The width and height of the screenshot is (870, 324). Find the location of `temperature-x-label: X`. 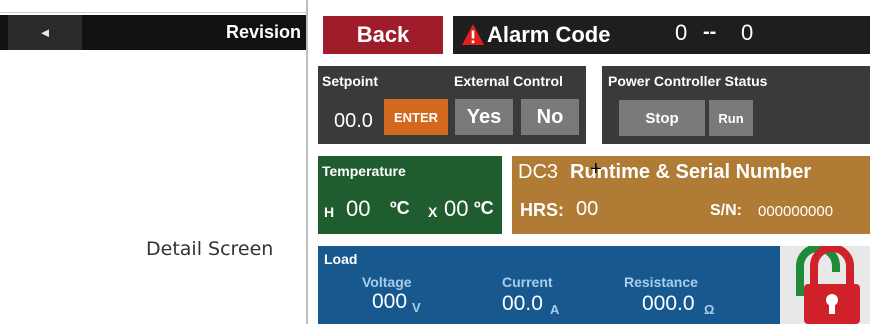

temperature-x-label: X is located at coordinates (433, 212).